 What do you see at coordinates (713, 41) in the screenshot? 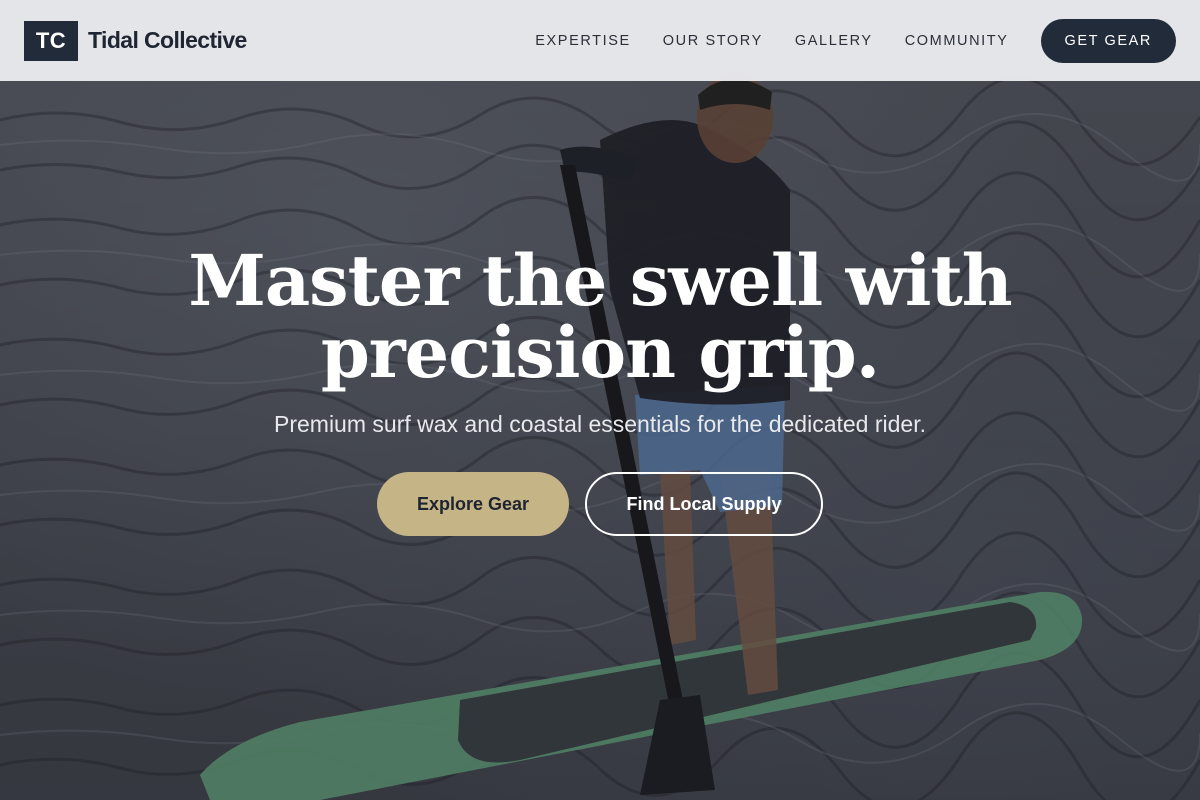
I see `nav-link-our-story: OUR STORY` at bounding box center [713, 41].